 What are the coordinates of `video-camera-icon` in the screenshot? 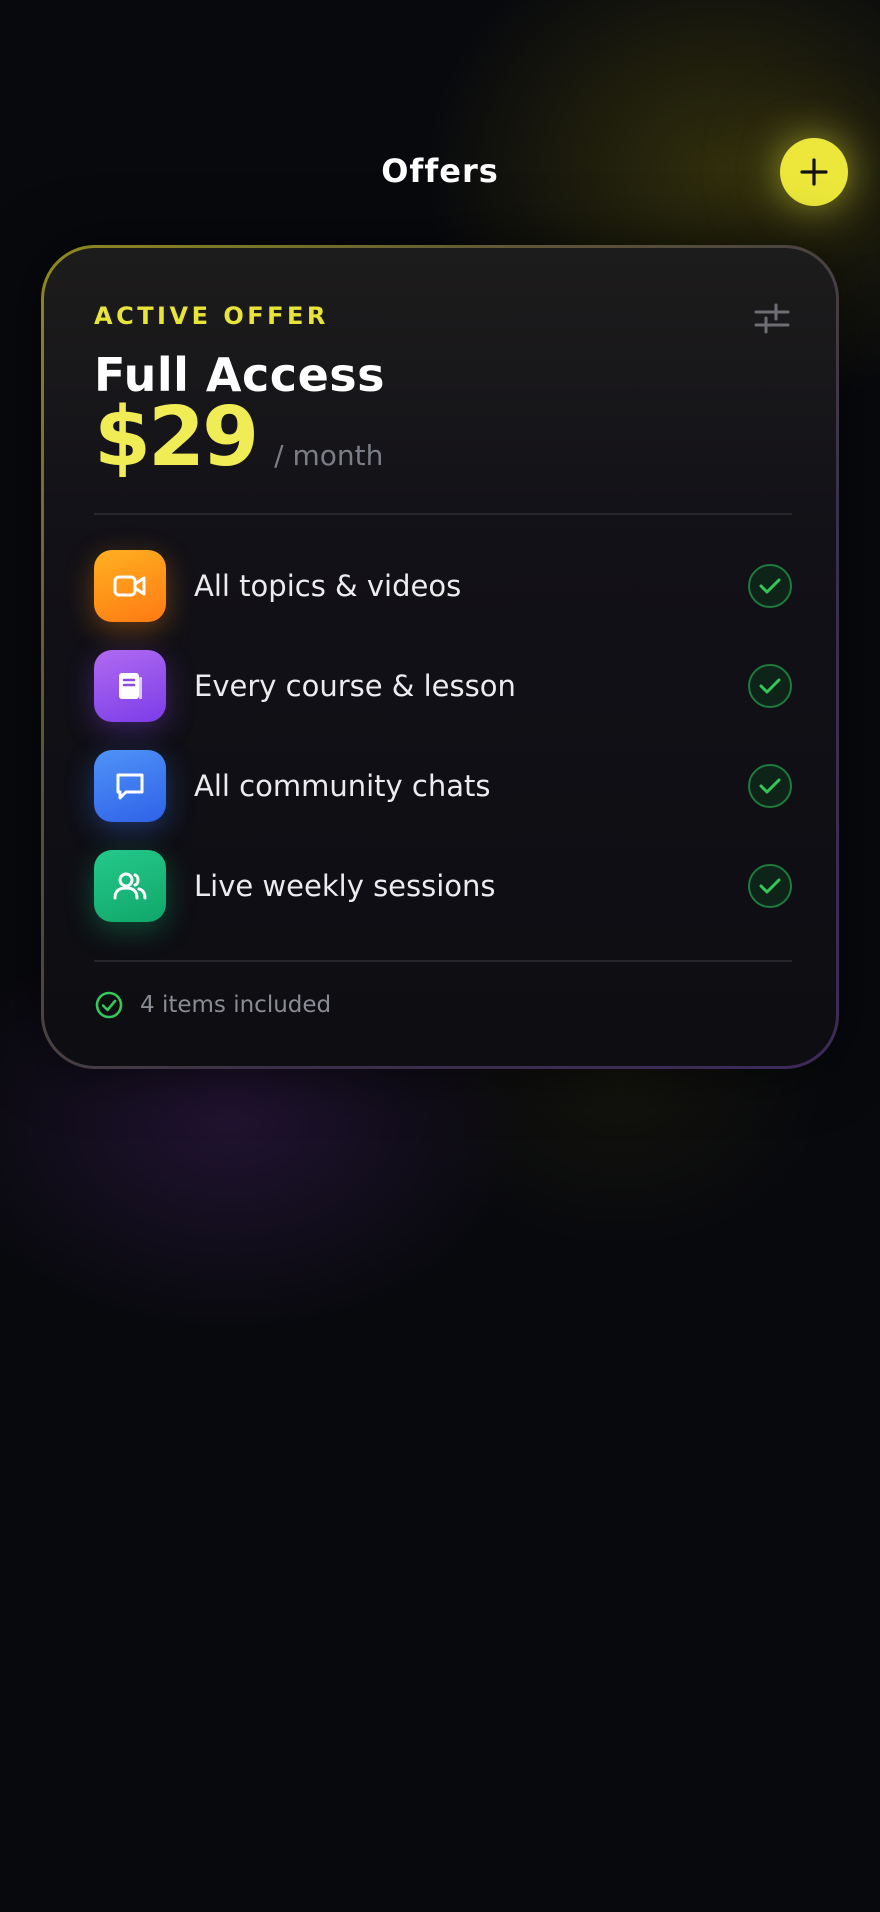 It's located at (130, 586).